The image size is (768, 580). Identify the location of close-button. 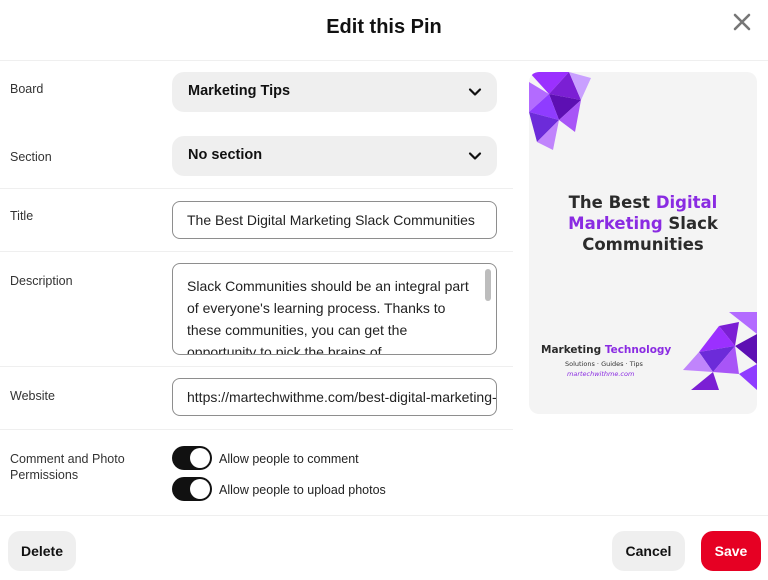
(742, 22).